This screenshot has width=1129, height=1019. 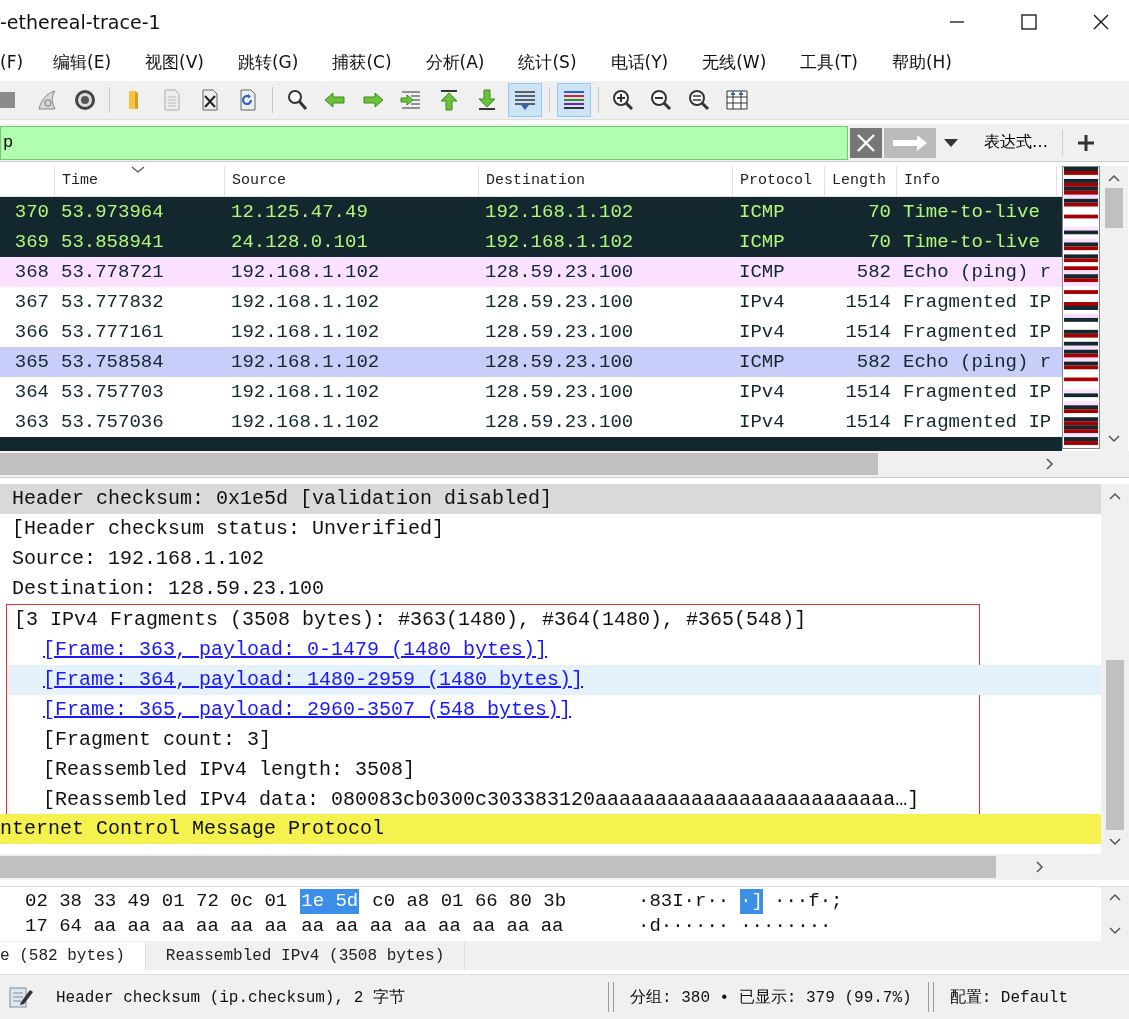 I want to click on hex-bytes: 02 38 33 49 01 72 0c 01, so click(x=156, y=902).